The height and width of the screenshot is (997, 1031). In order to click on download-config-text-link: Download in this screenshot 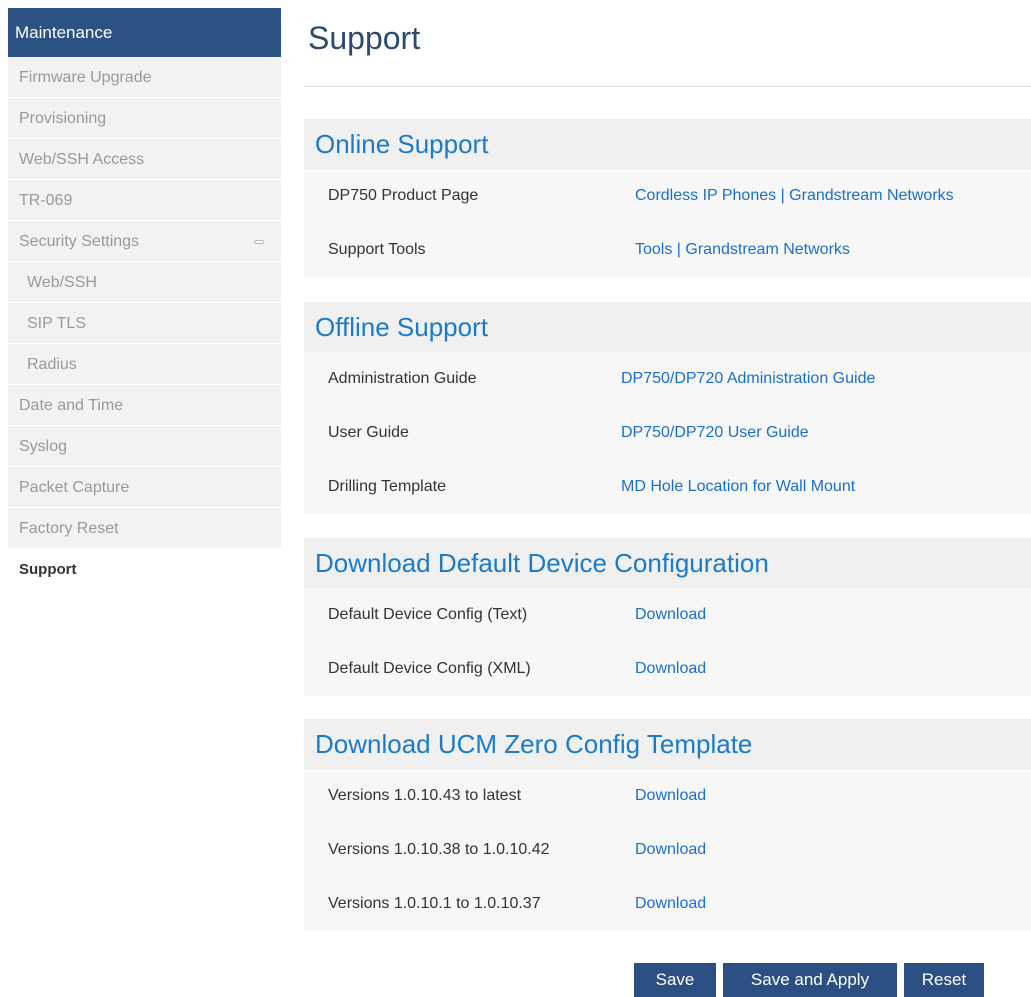, I will do `click(670, 615)`.